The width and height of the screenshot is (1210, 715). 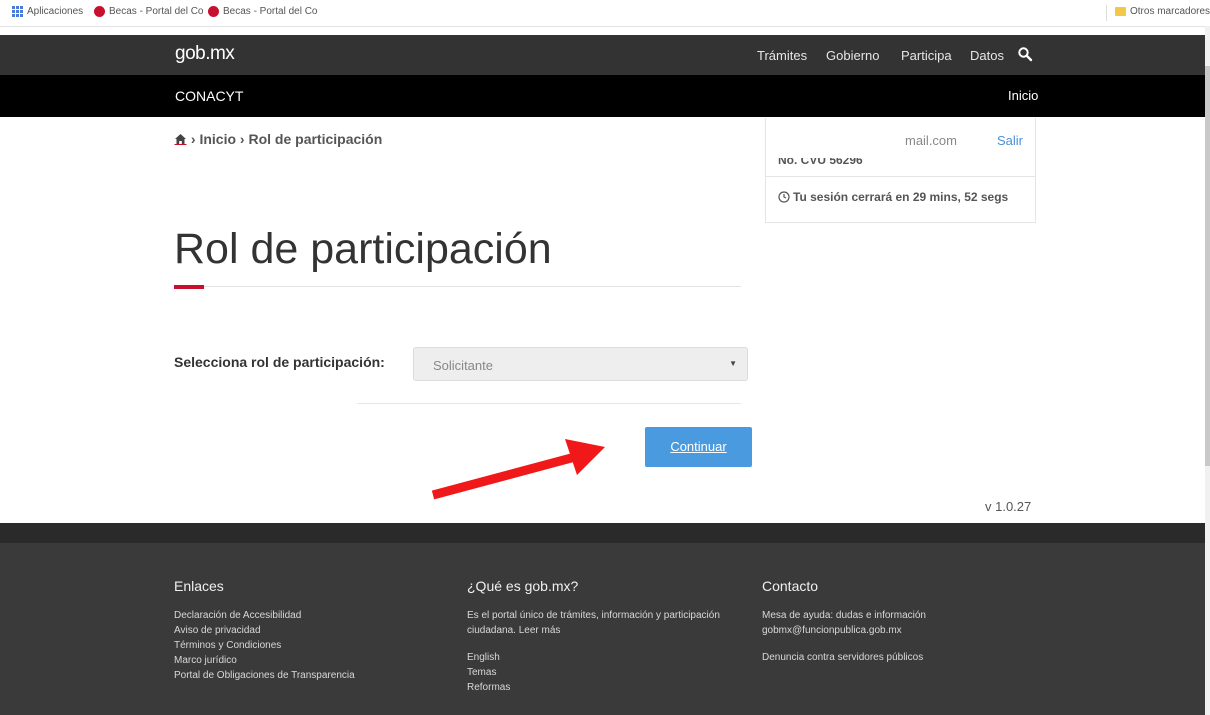 I want to click on session-cvu: No. CVU 56296, so click(x=820, y=162).